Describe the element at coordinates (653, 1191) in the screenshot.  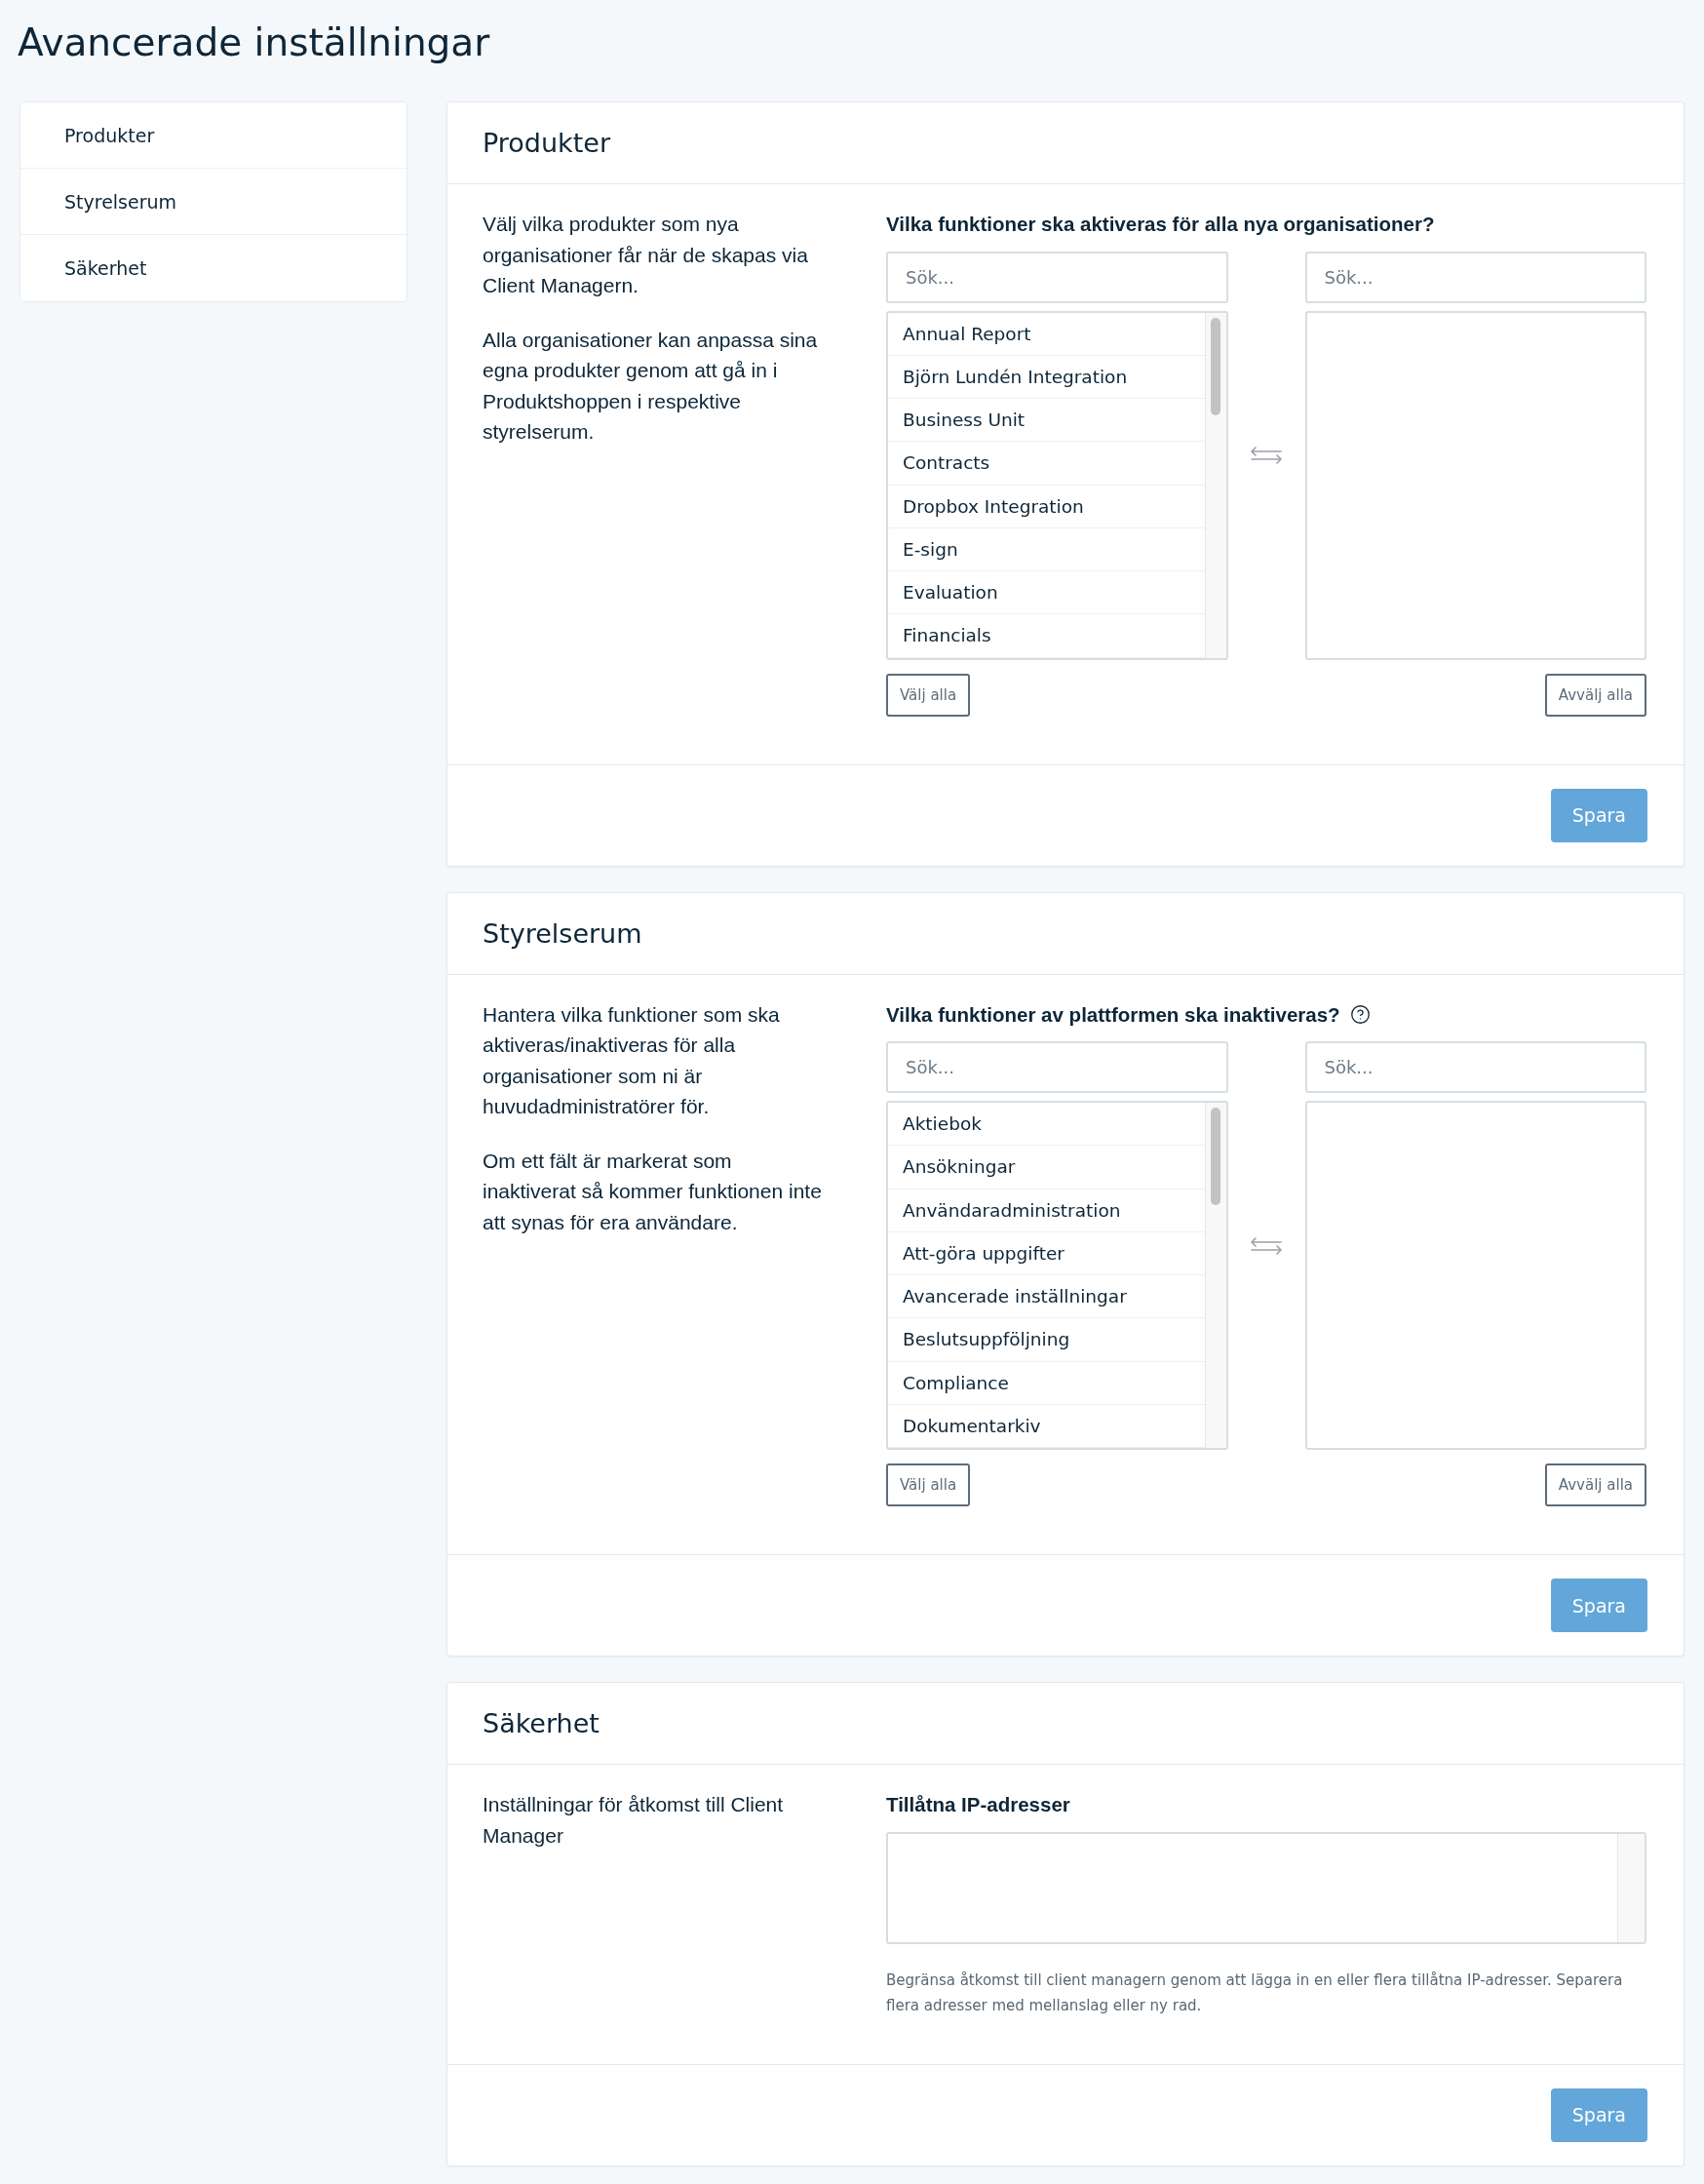
I see `description-text: Om ett fält är markerat som inaktiverat så kommer funktionen inte att synas för era användare.` at that location.